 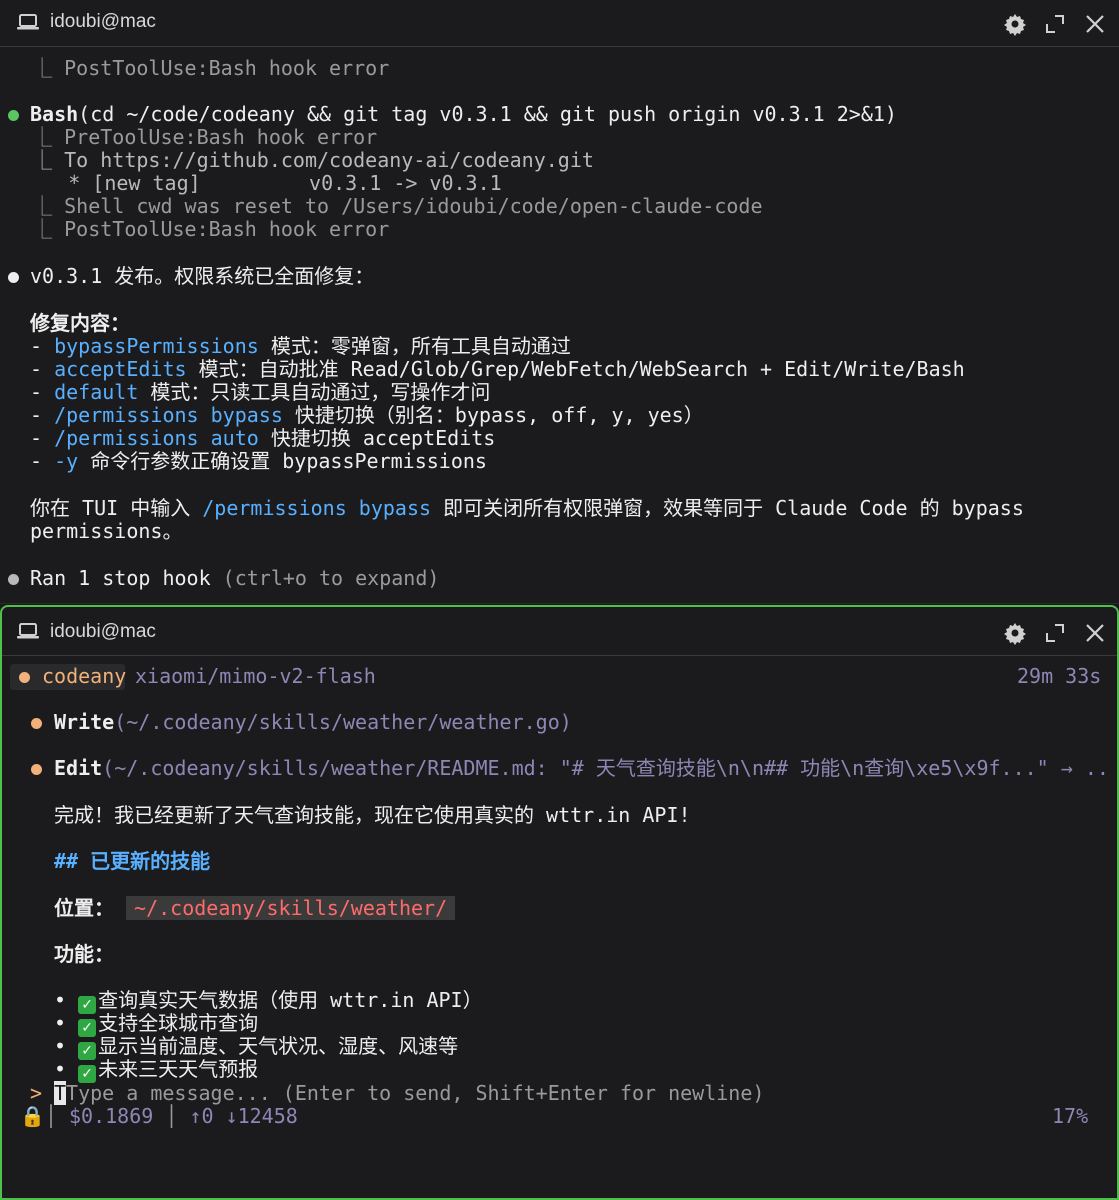 What do you see at coordinates (159, 1116) in the screenshot?
I see `status-bar: 🔒│ $0.1869 │ ↑0 ↓12458` at bounding box center [159, 1116].